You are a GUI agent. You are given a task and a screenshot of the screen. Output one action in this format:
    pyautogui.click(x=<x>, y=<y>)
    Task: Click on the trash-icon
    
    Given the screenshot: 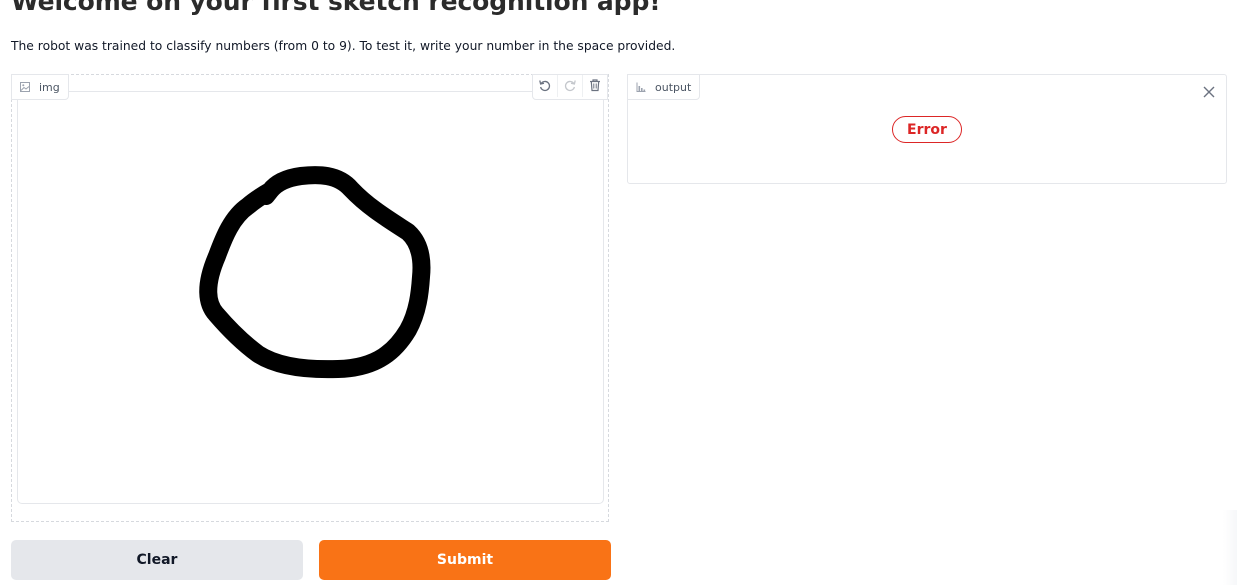 What is the action you would take?
    pyautogui.click(x=595, y=86)
    